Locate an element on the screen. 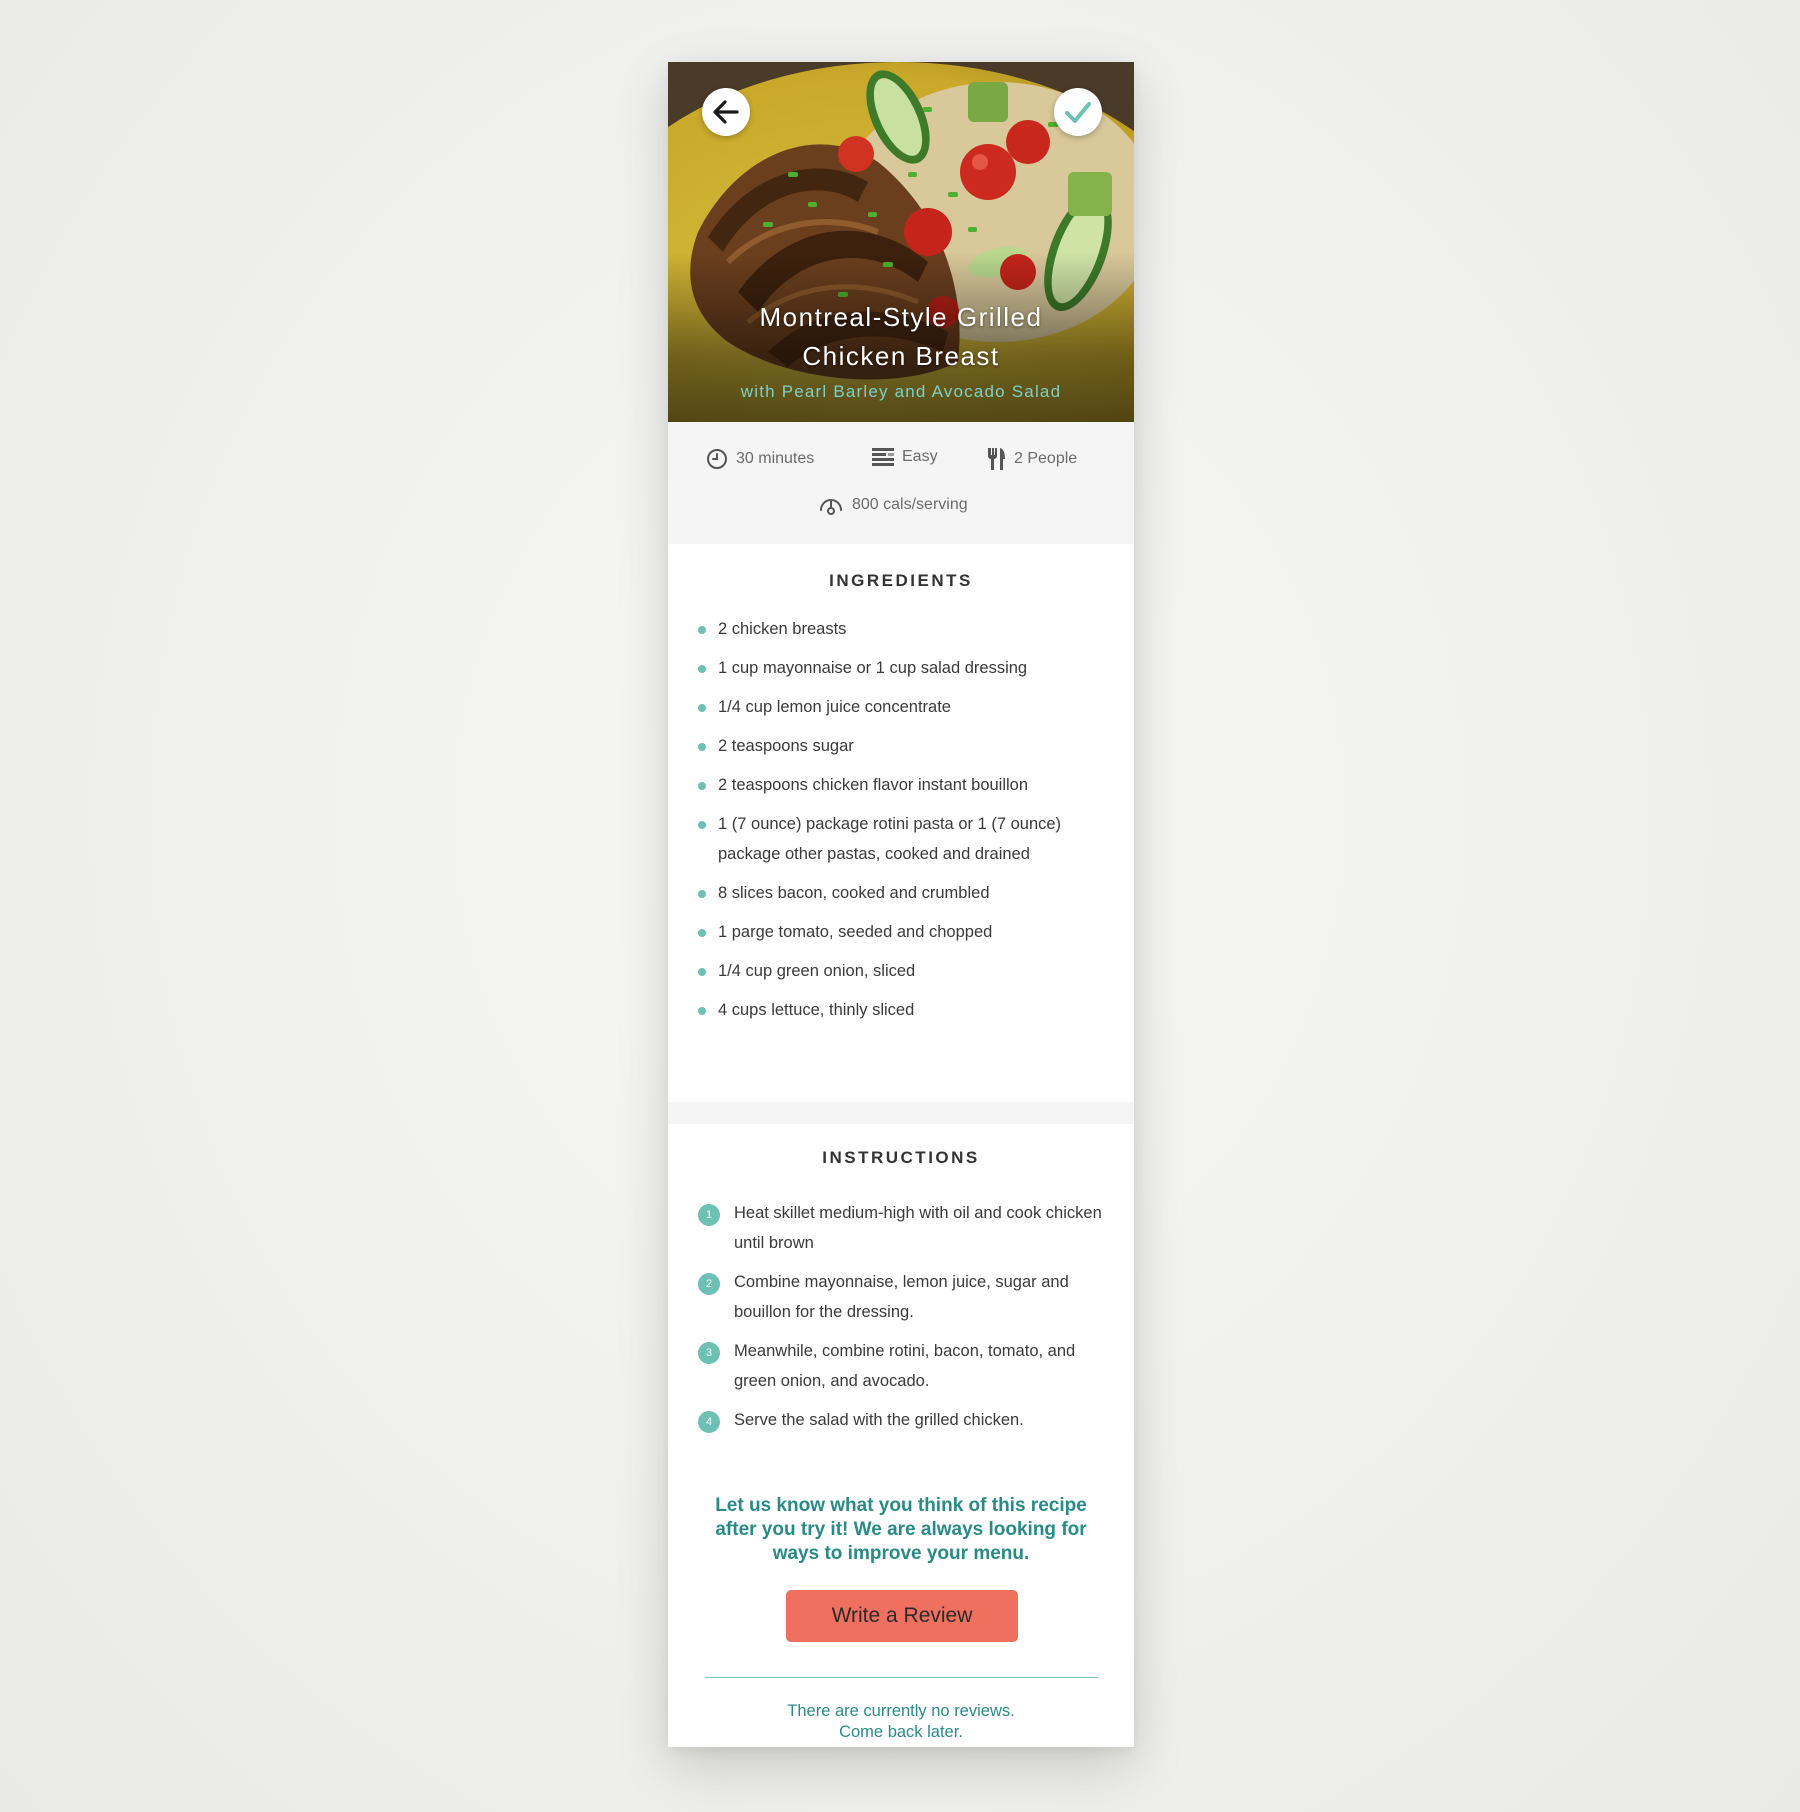  recipe-subtitle: with Pearl Barley and Avocado Salad is located at coordinates (901, 391).